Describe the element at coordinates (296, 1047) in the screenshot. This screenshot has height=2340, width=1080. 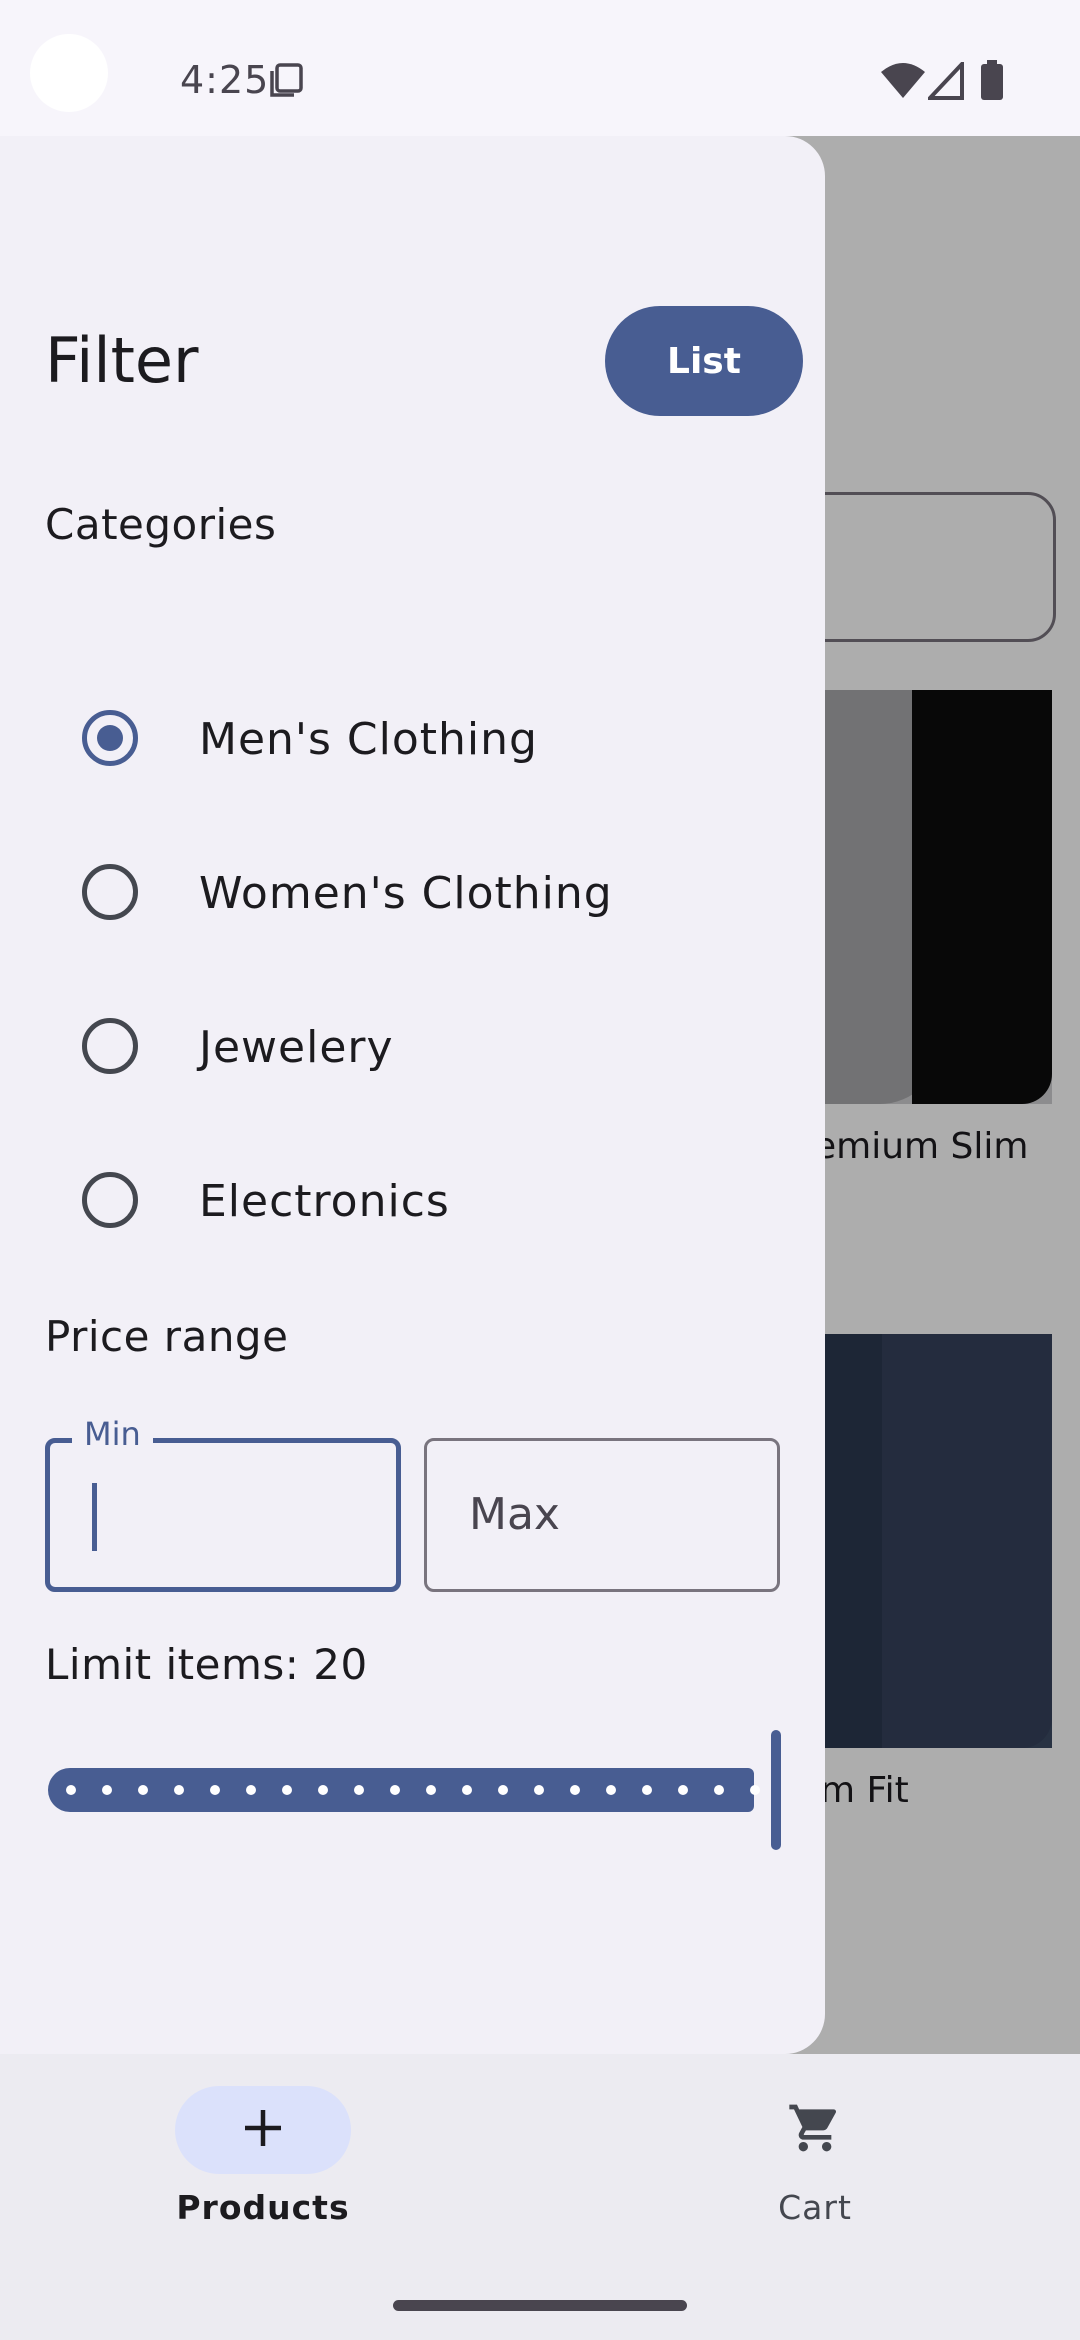
I see `category-label: Jewelery` at that location.